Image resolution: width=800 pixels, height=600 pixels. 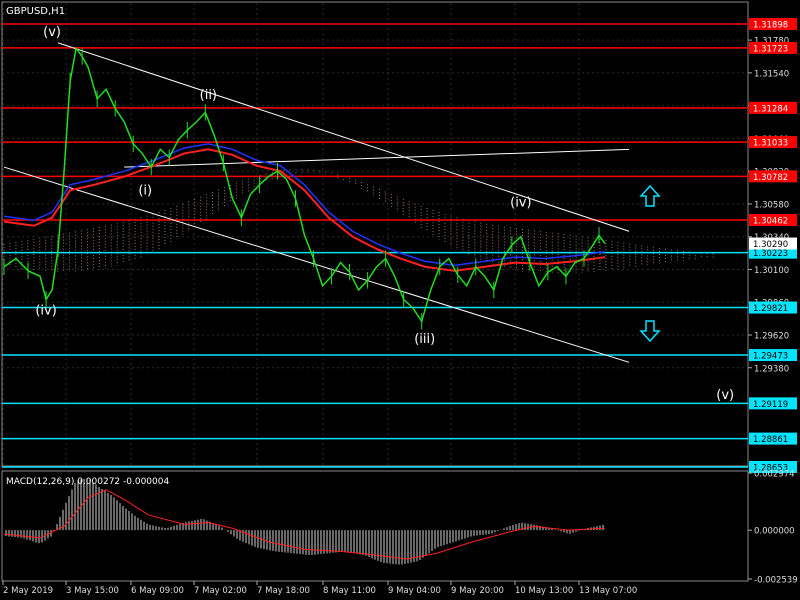 I want to click on wave-label: (i), so click(x=145, y=190).